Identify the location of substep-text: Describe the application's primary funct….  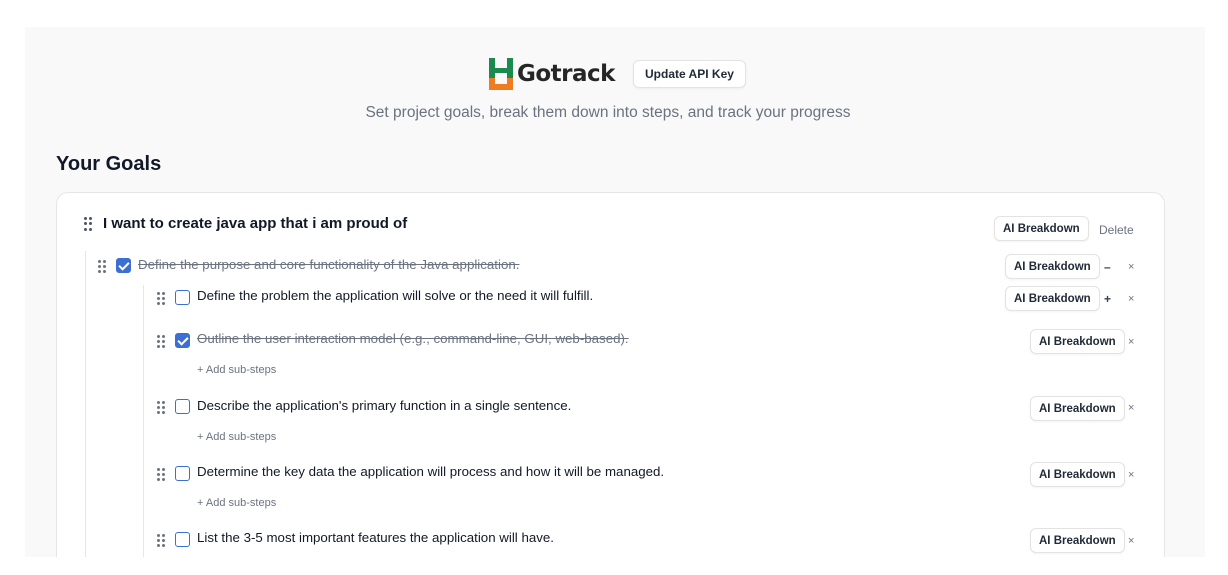
(384, 405).